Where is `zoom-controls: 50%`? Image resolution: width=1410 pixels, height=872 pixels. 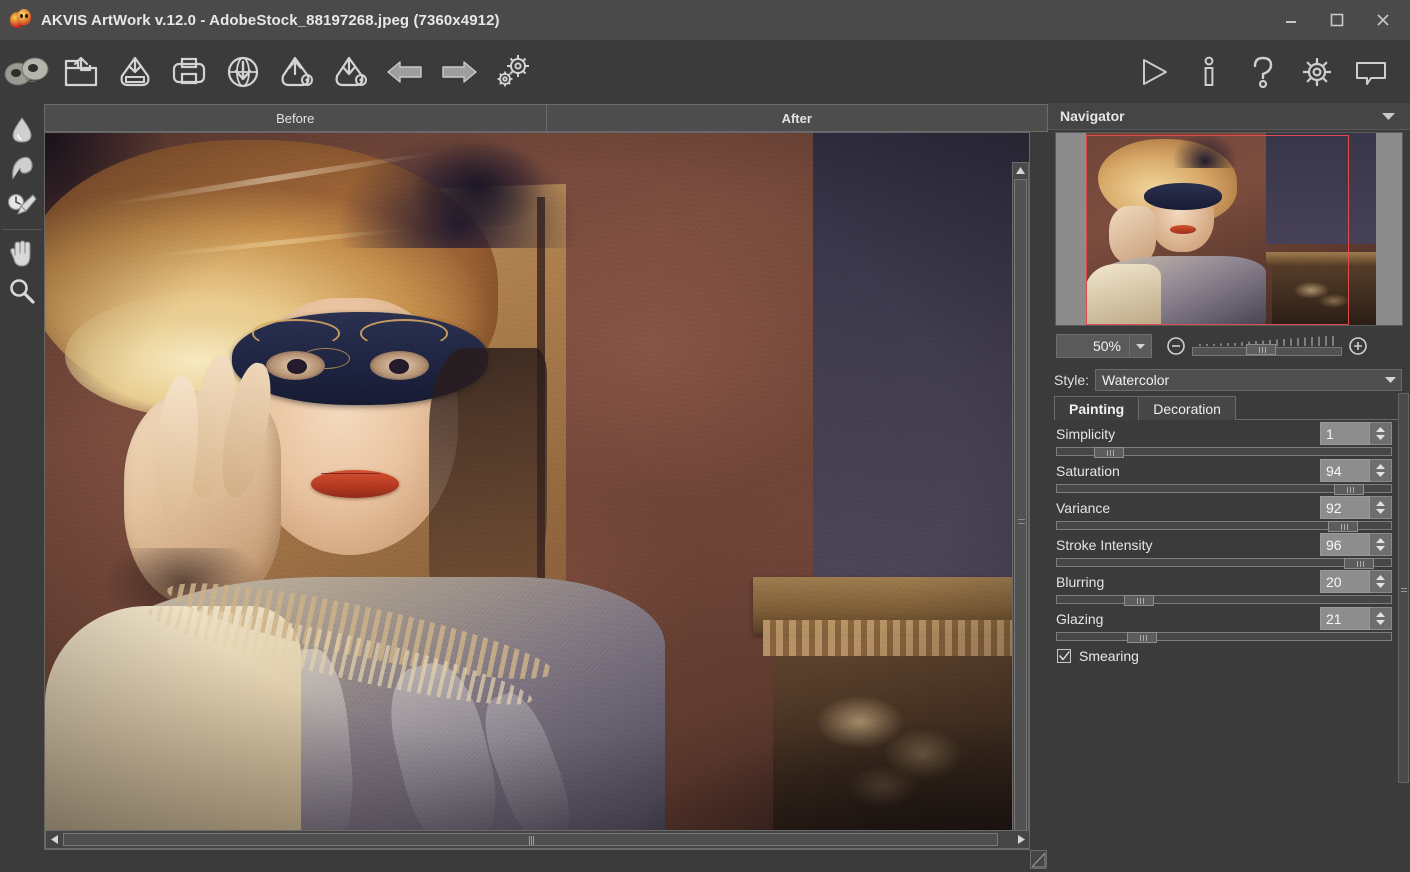
zoom-controls: 50% is located at coordinates (1229, 346).